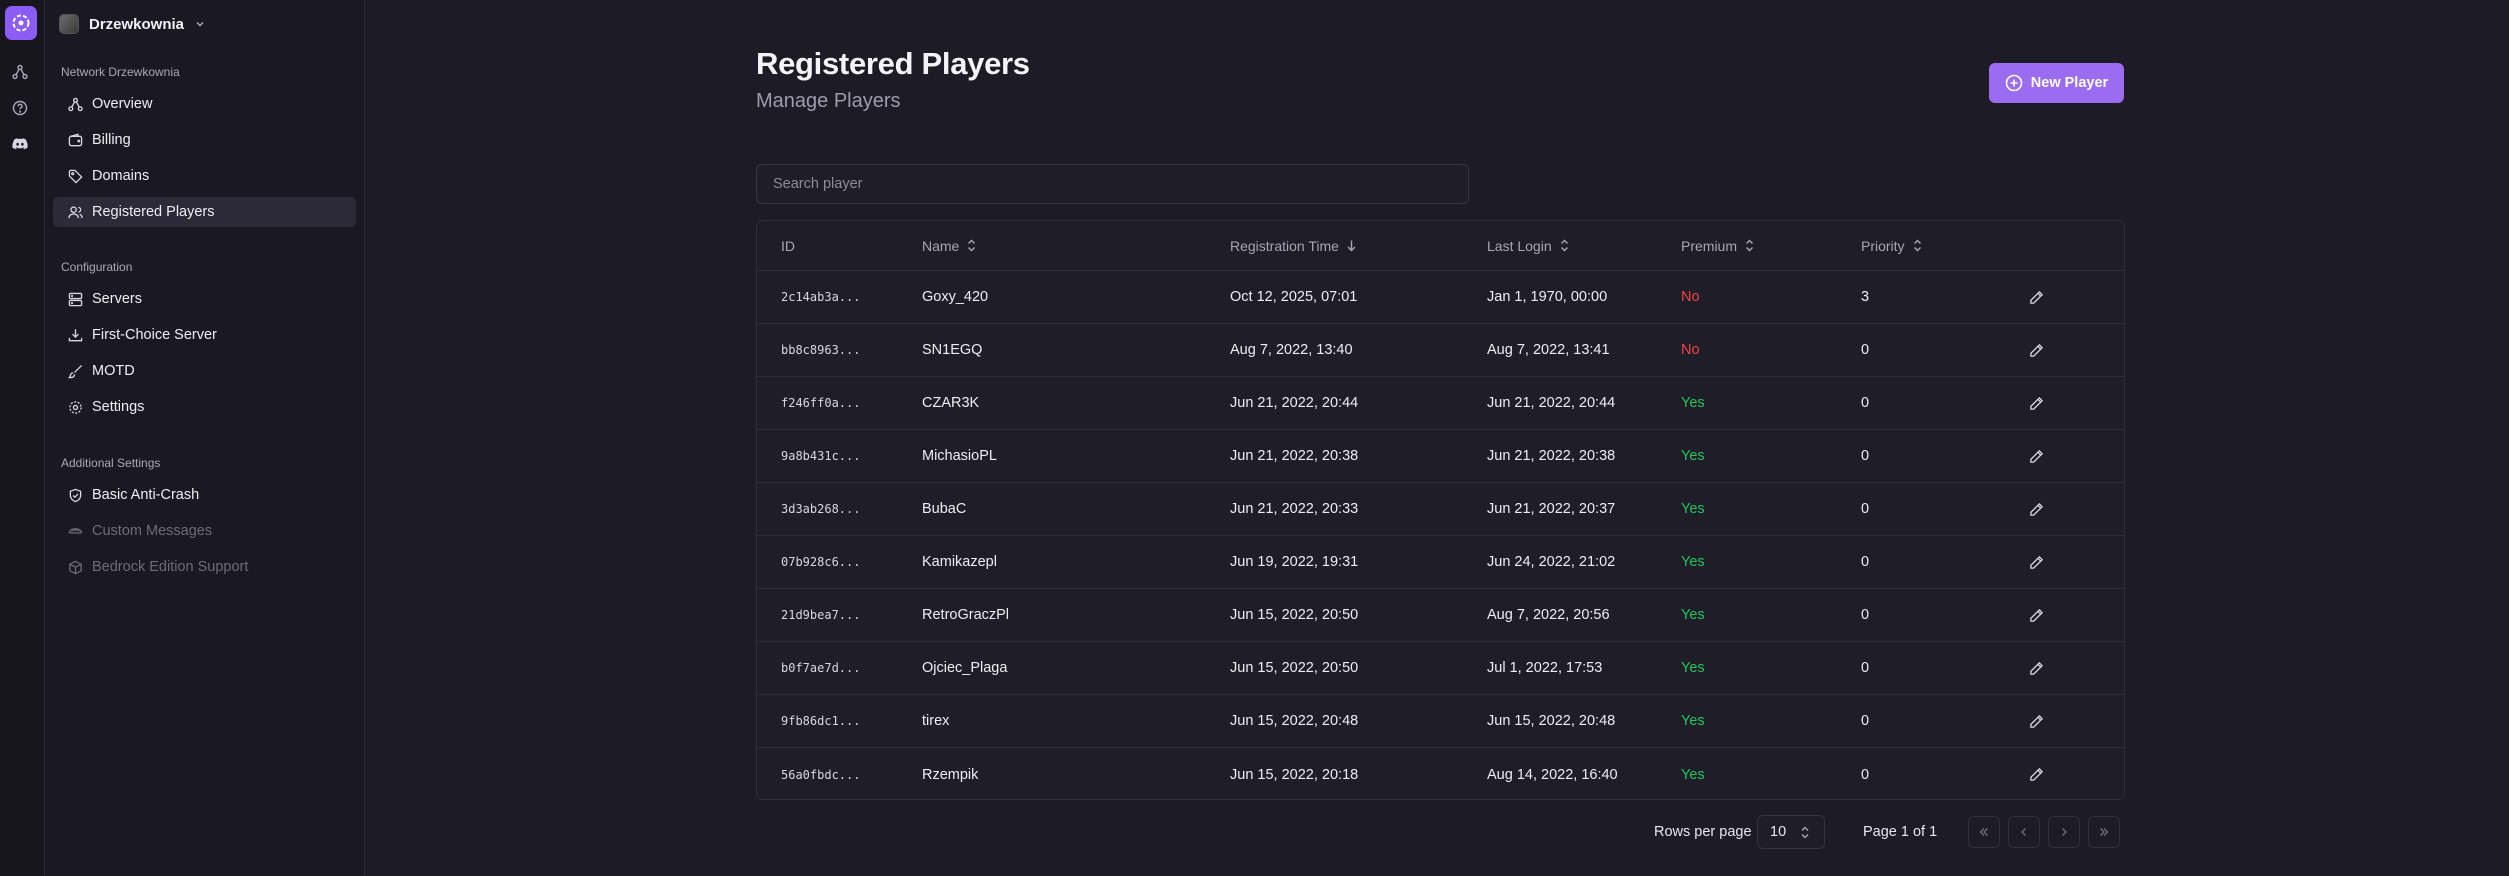 The width and height of the screenshot is (2509, 876). Describe the element at coordinates (1551, 562) in the screenshot. I see `last-login: Jun 24, 2022, 21:02` at that location.